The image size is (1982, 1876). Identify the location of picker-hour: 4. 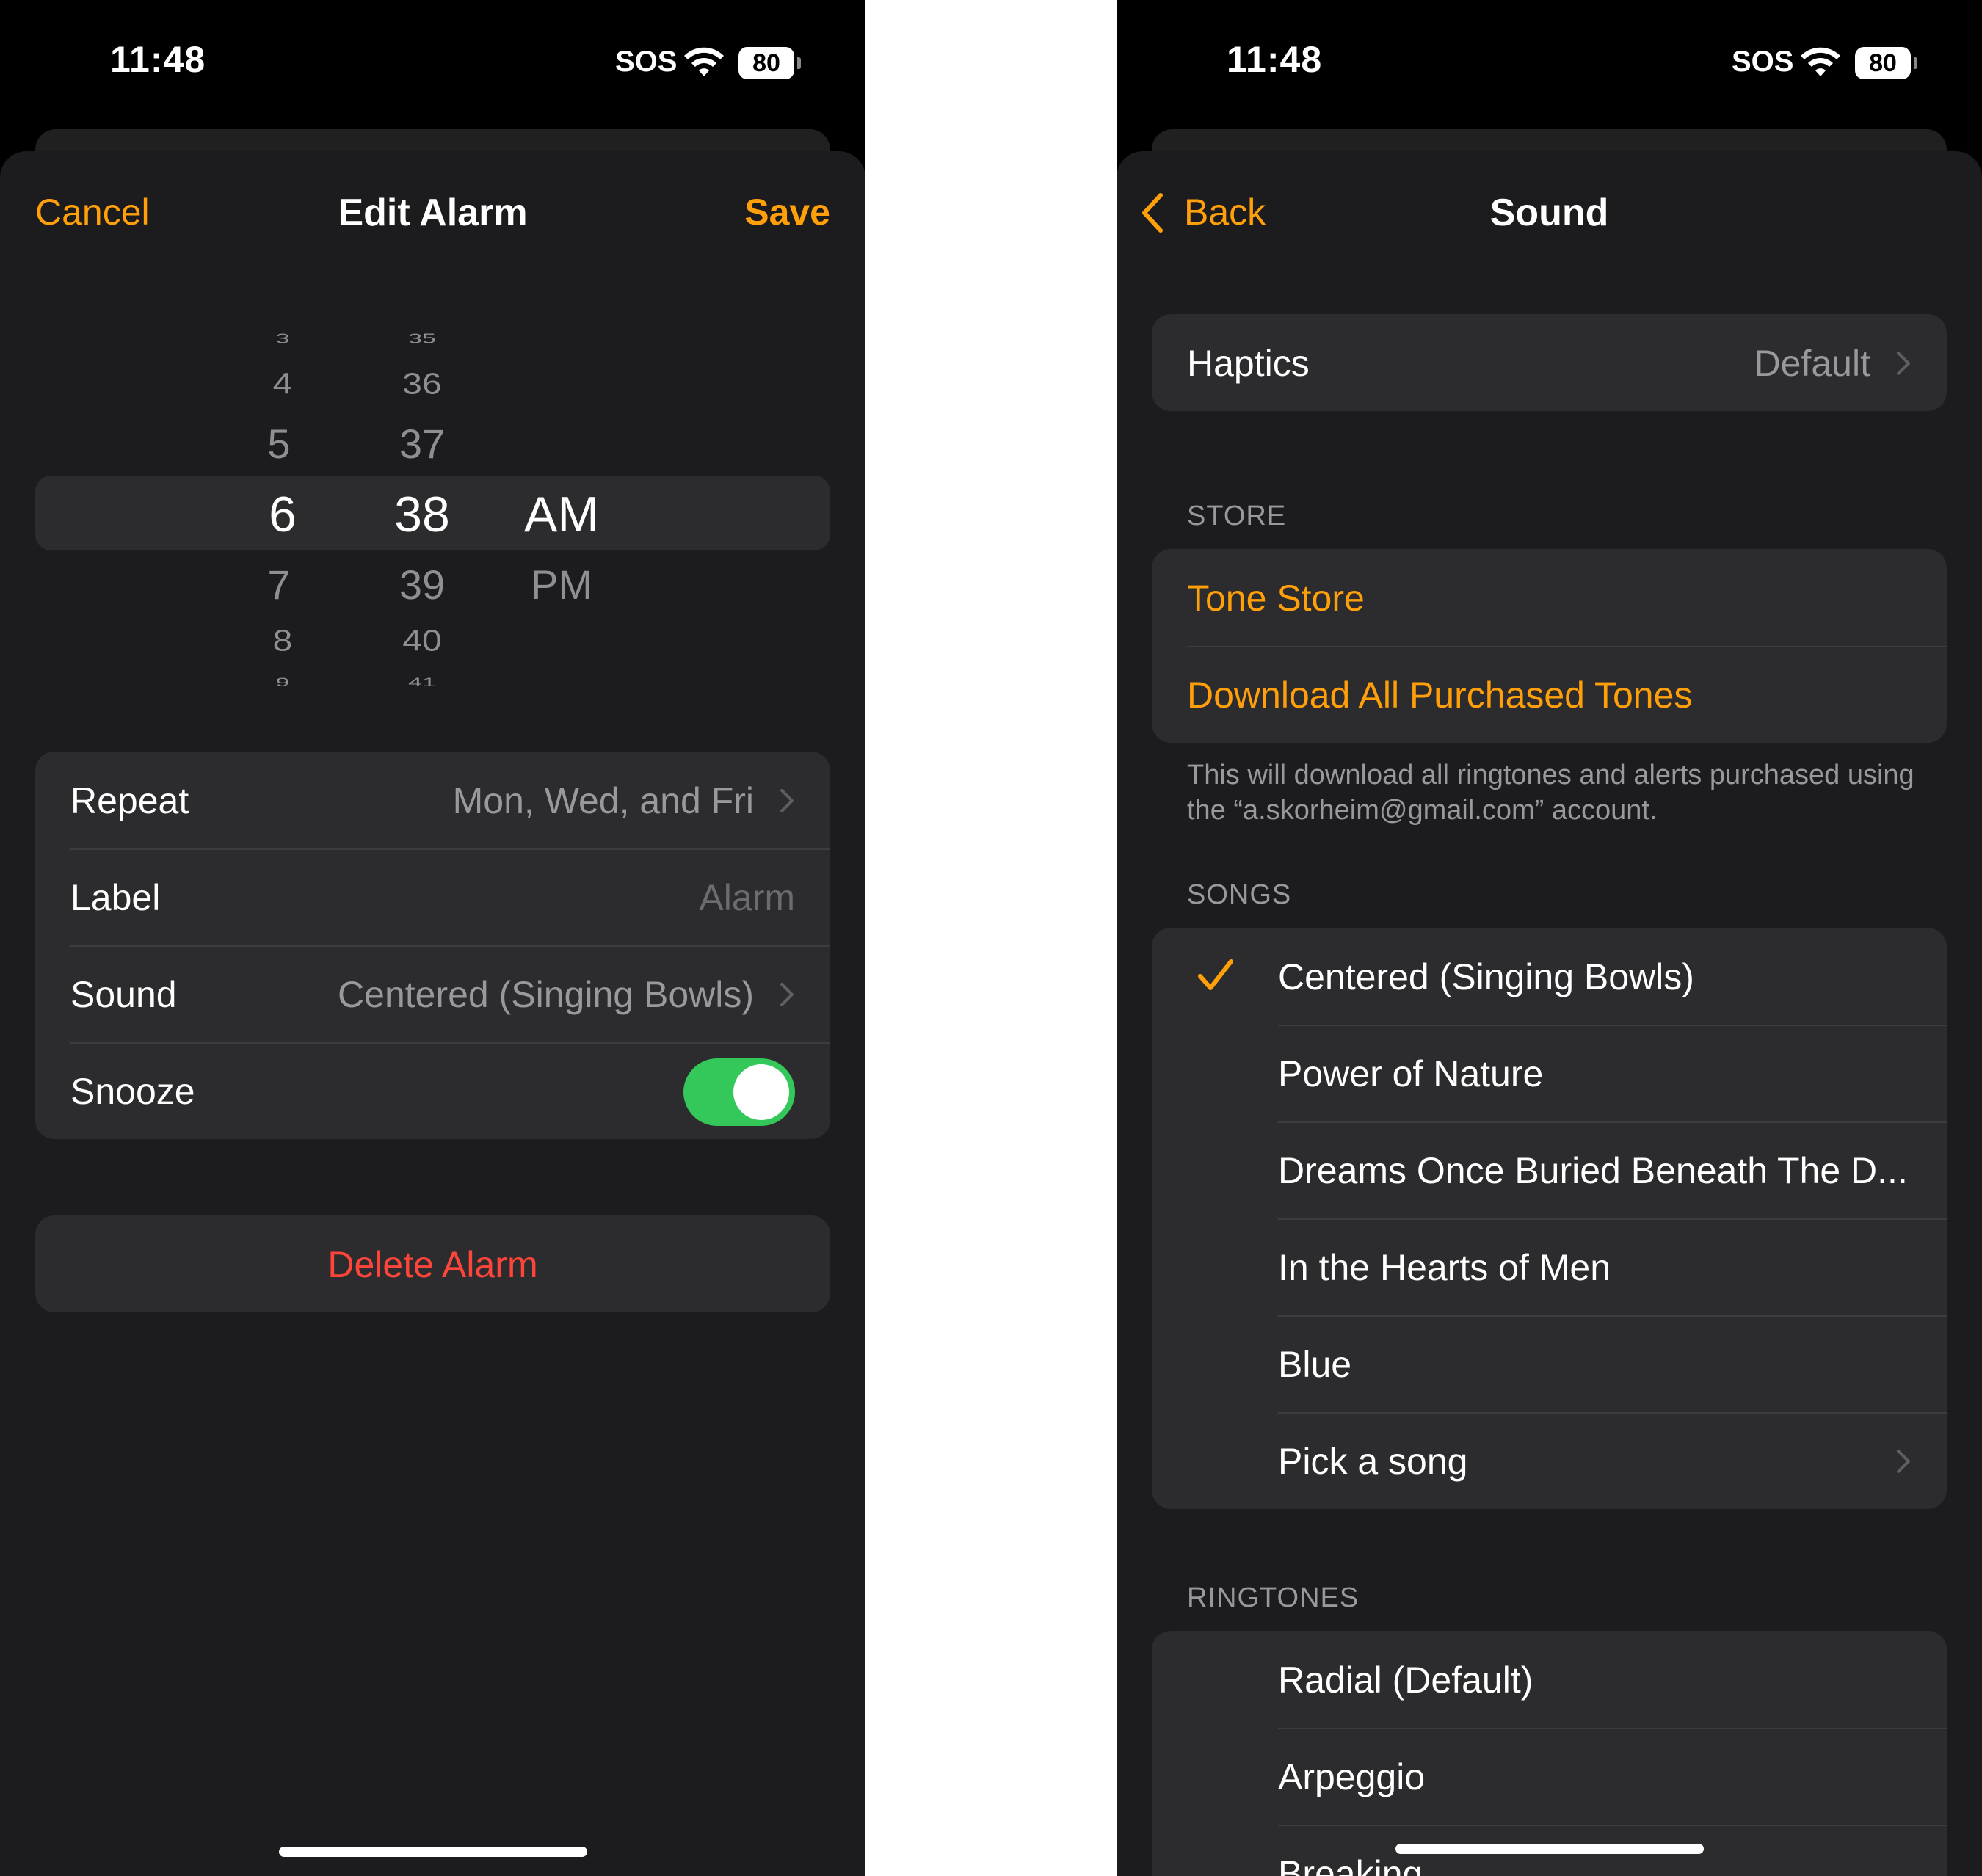
(283, 384).